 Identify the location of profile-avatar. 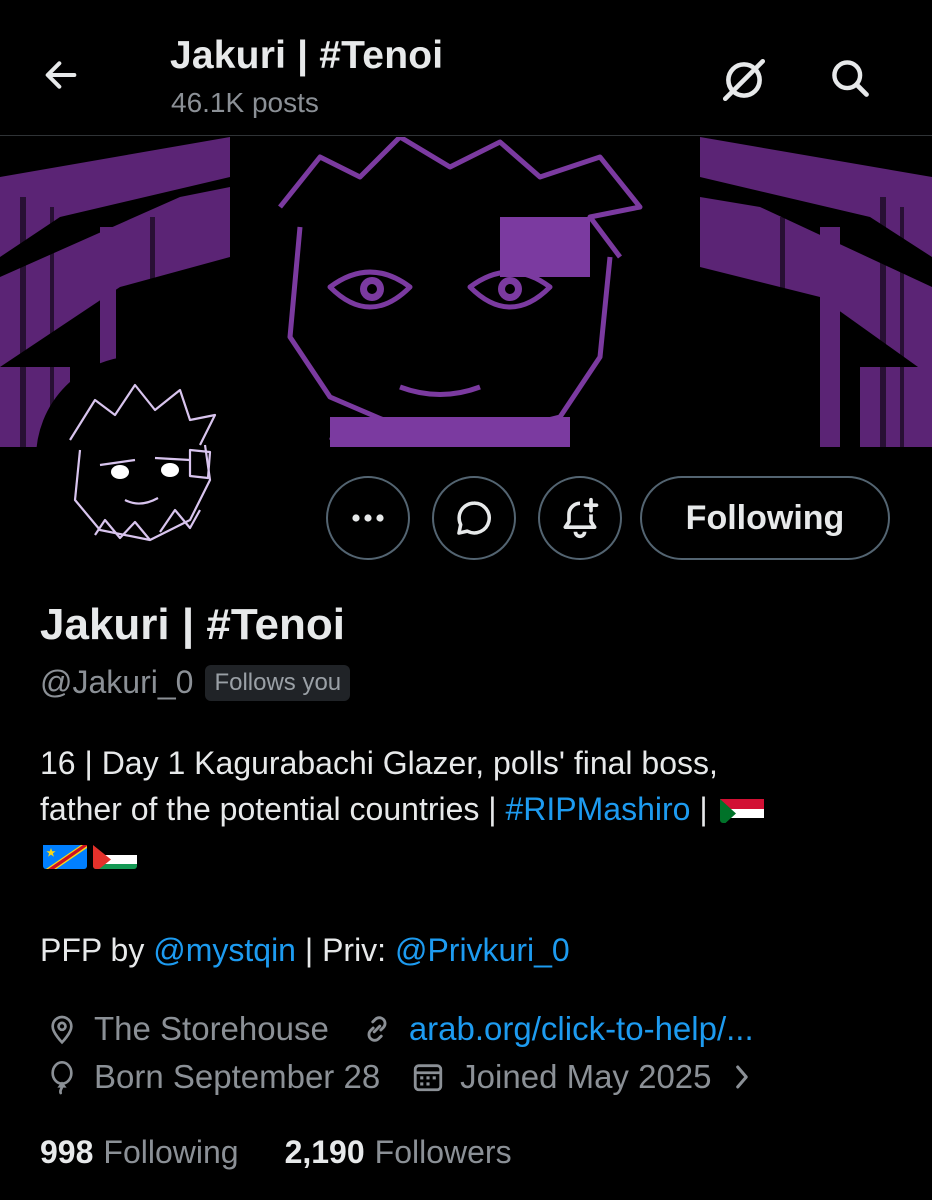
(138, 458).